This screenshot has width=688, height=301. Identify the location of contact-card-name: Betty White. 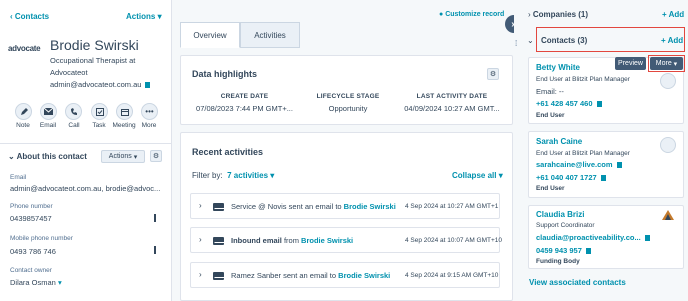
(558, 67).